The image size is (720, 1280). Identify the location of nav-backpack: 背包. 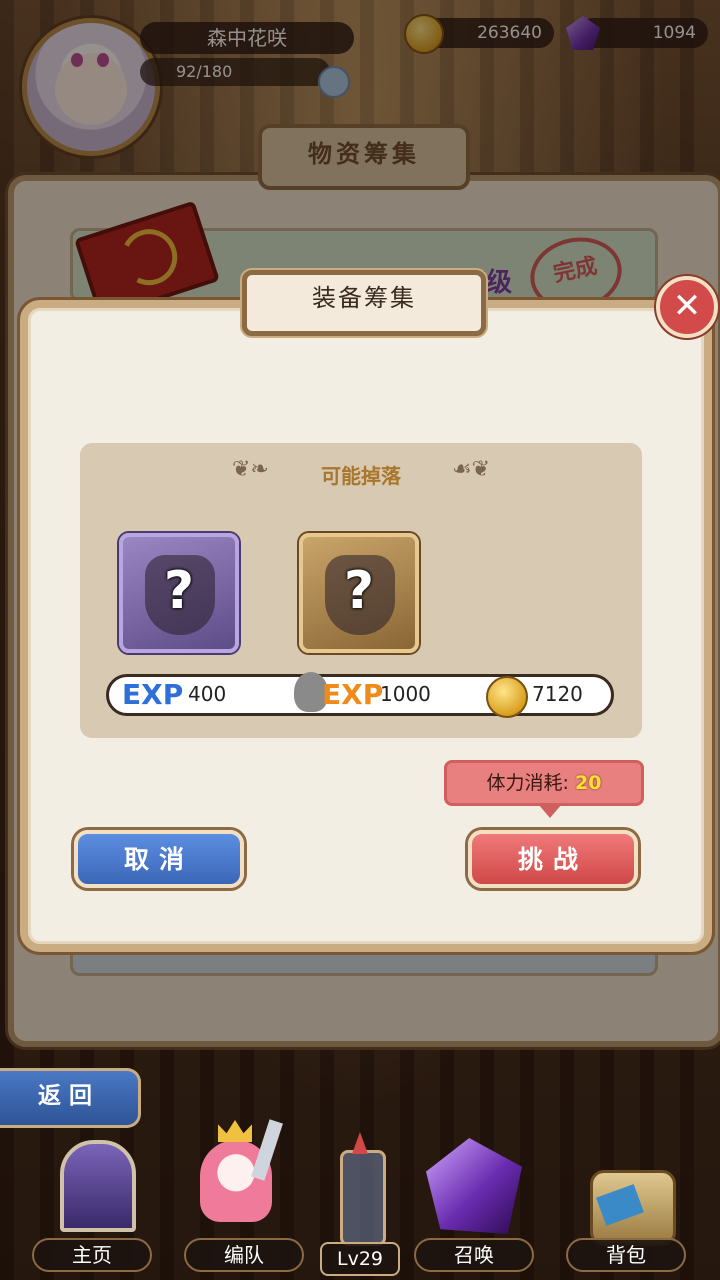
(626, 1255).